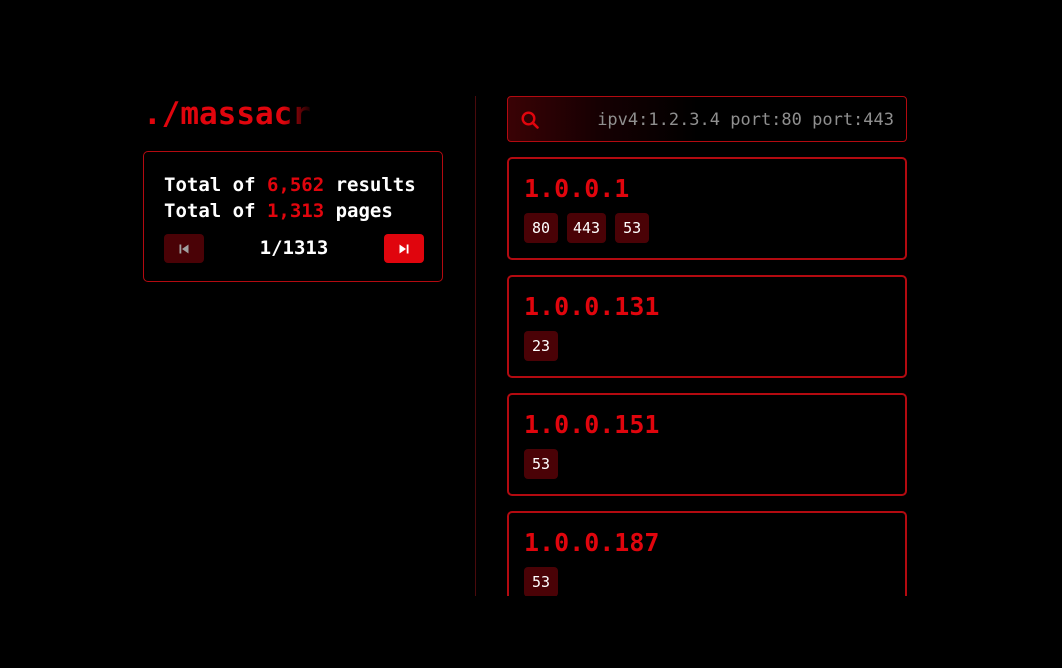  I want to click on column-divider, so click(475, 346).